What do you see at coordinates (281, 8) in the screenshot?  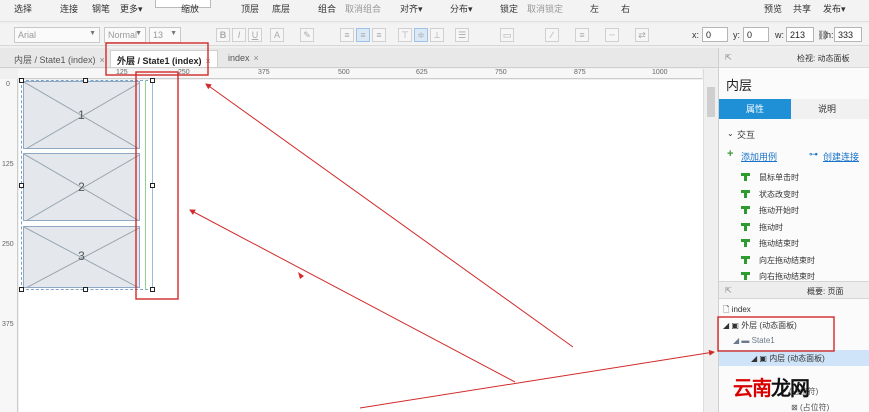 I see `send-to-bottom-button: 底层` at bounding box center [281, 8].